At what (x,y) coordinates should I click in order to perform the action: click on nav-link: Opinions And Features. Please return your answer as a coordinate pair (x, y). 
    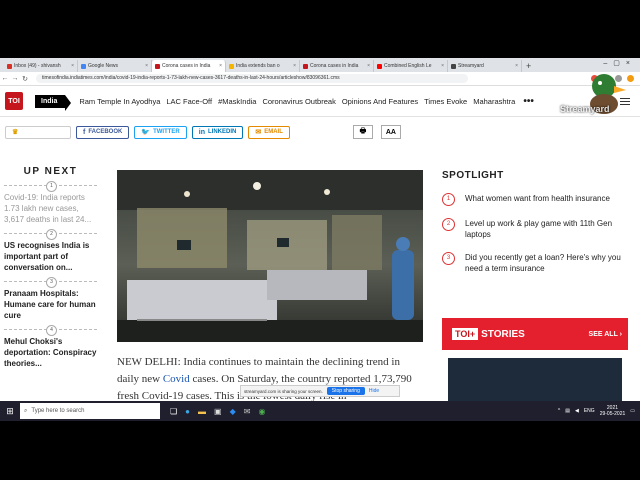
    Looking at the image, I should click on (380, 101).